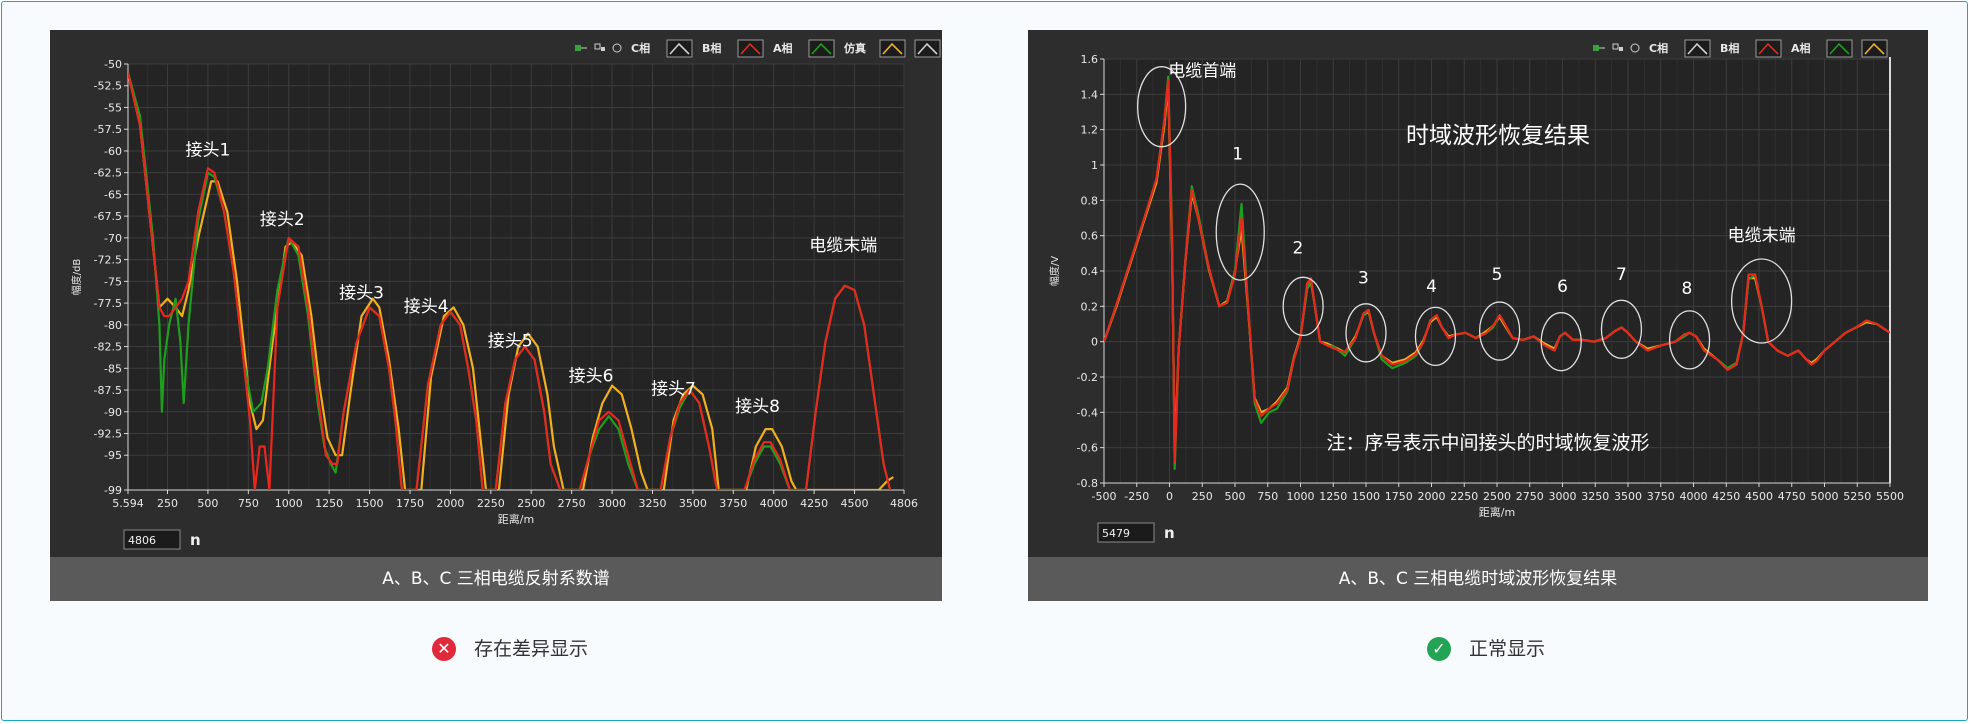 This screenshot has height=724, width=1971. I want to click on annotation-label: 接头5, so click(510, 342).